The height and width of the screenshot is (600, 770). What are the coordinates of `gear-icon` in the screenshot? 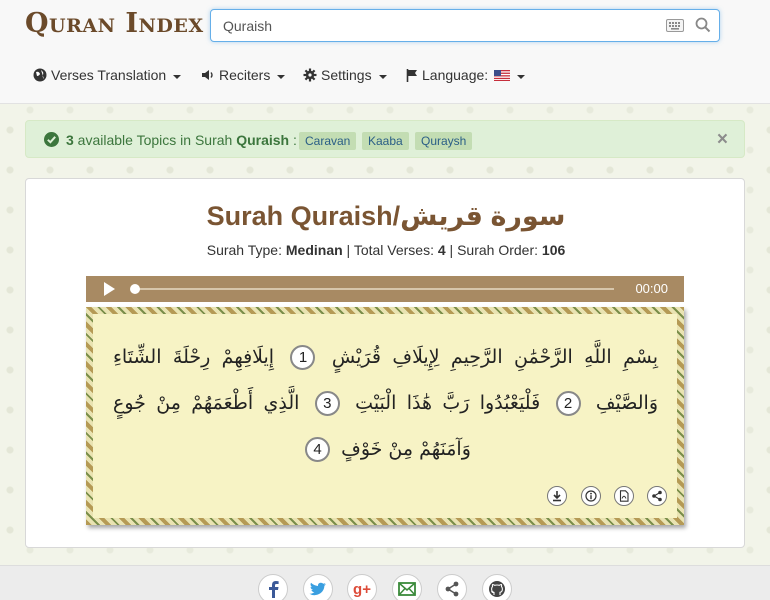 It's located at (310, 75).